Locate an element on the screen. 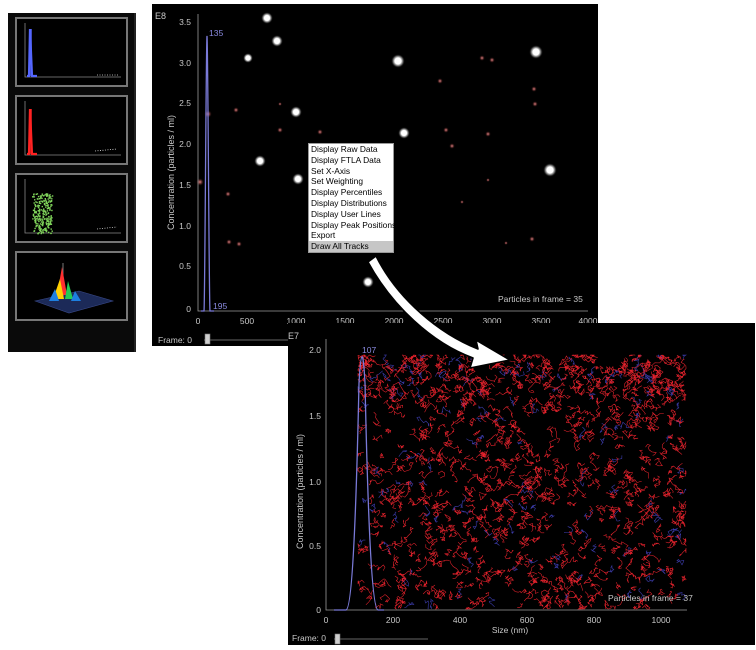  menu-item-display-distributions: Display Distributions is located at coordinates (351, 203).